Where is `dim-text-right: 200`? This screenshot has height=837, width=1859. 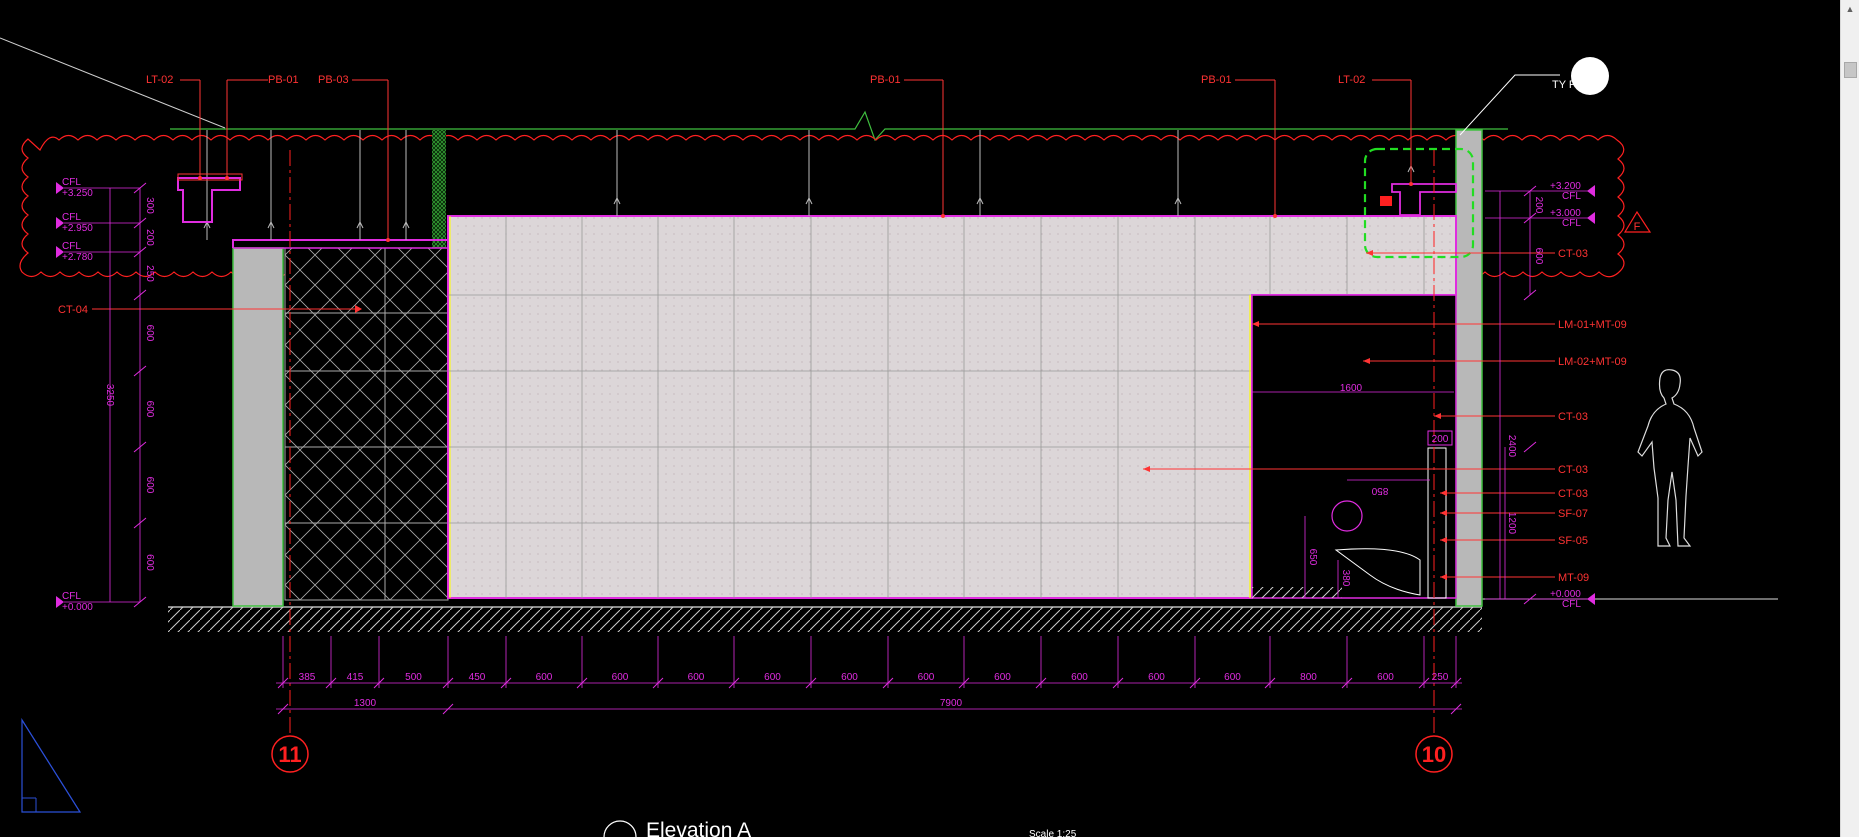
dim-text-right: 200 is located at coordinates (1538, 205).